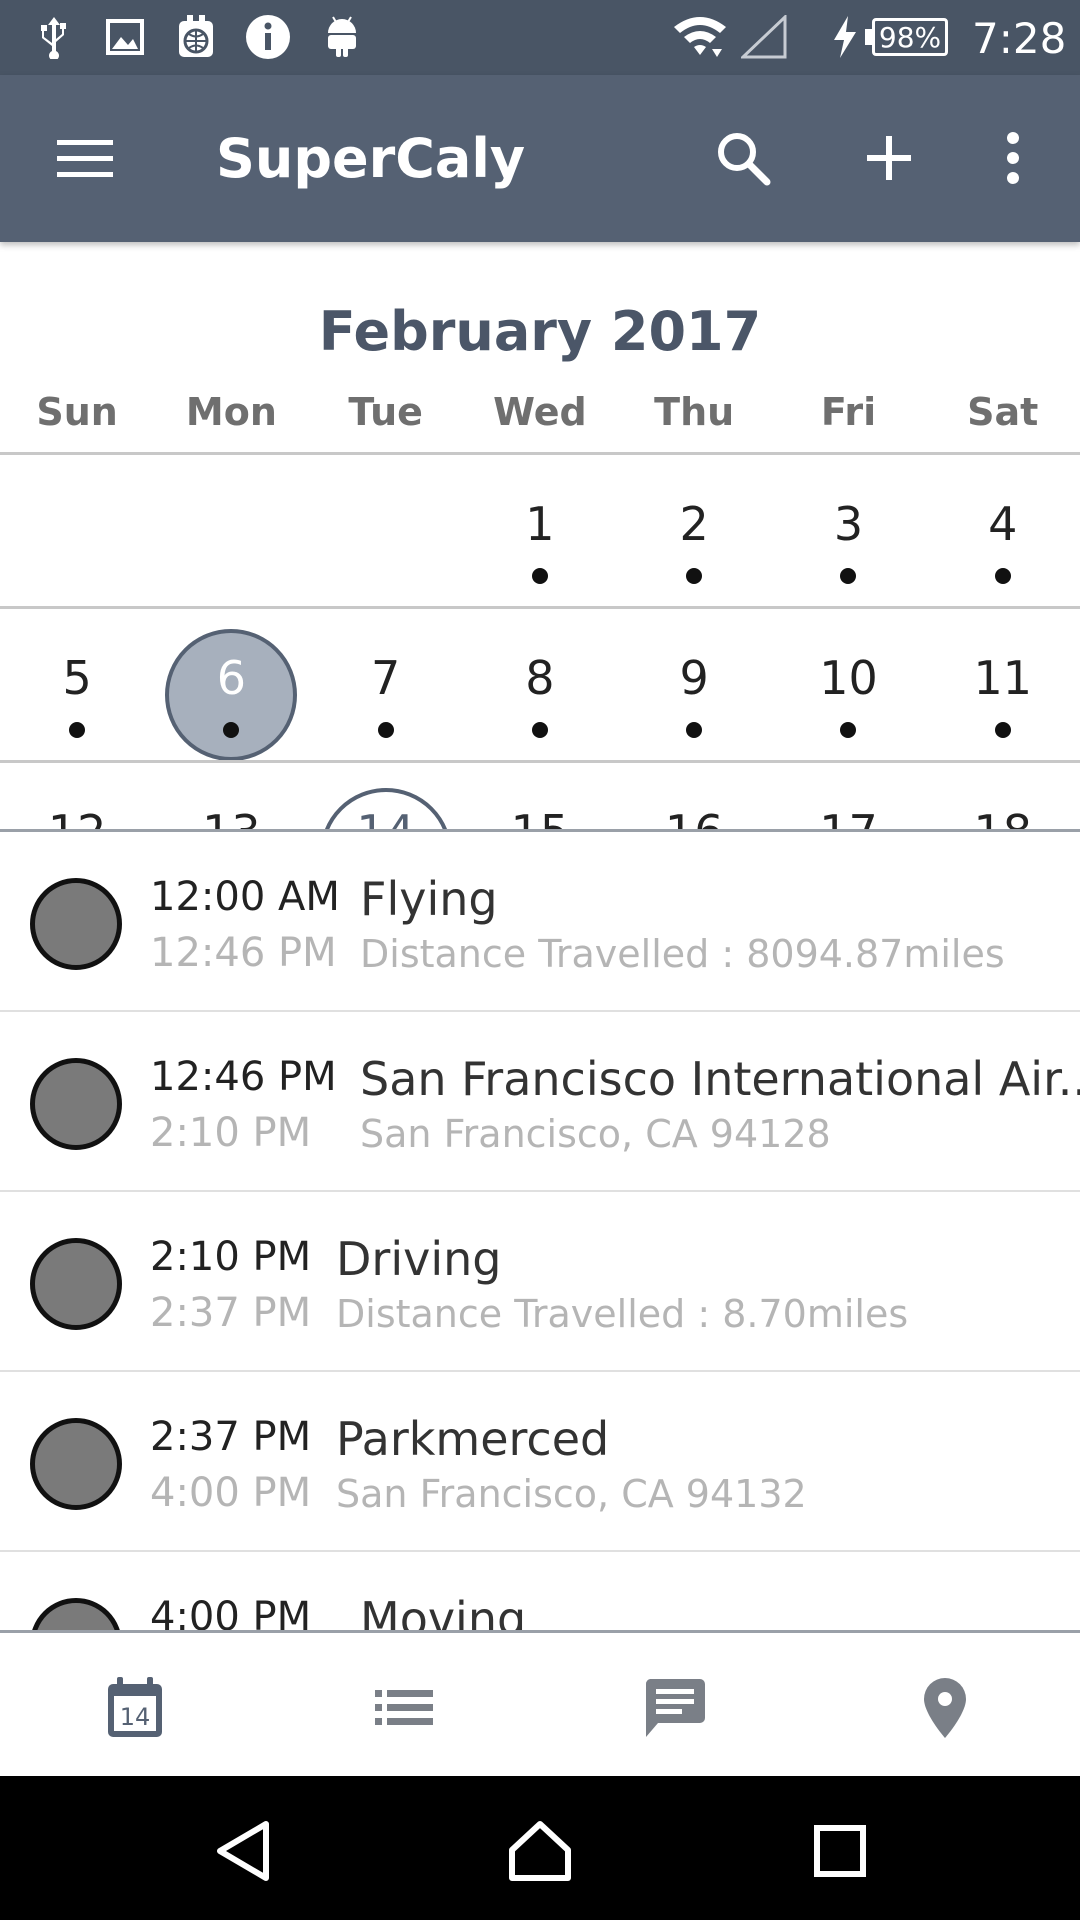 The height and width of the screenshot is (1920, 1080). Describe the element at coordinates (848, 818) in the screenshot. I see `day-number: 17` at that location.